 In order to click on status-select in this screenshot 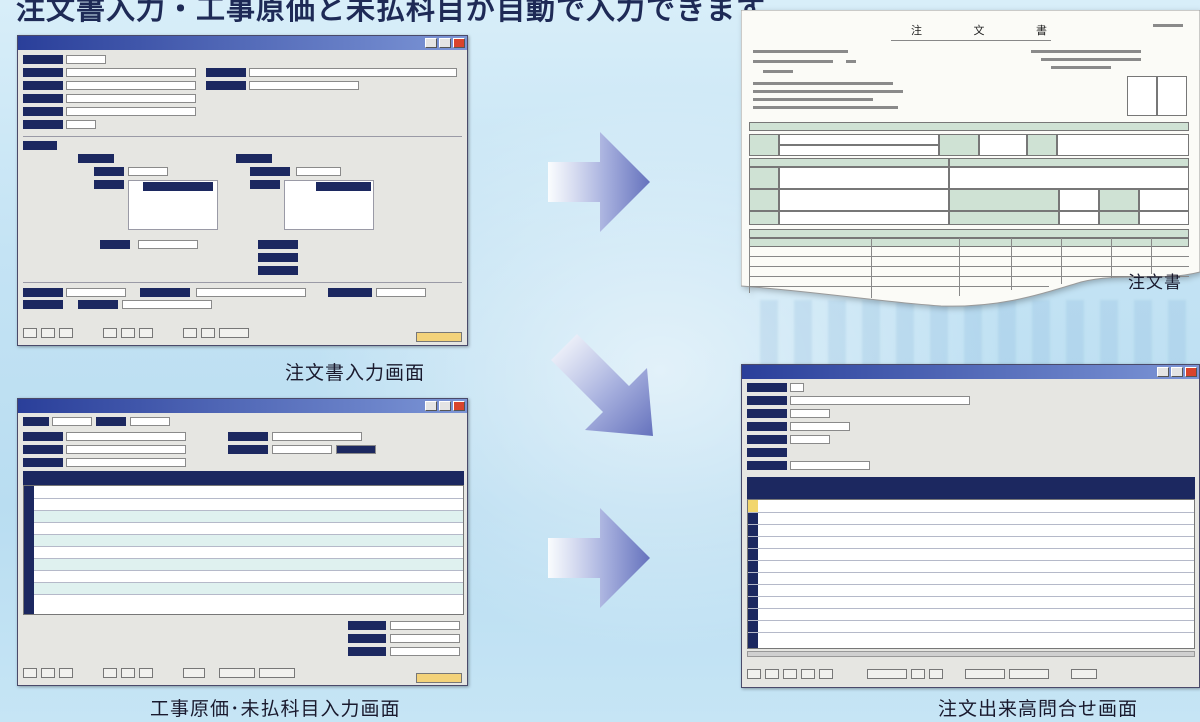, I will do `click(401, 292)`.